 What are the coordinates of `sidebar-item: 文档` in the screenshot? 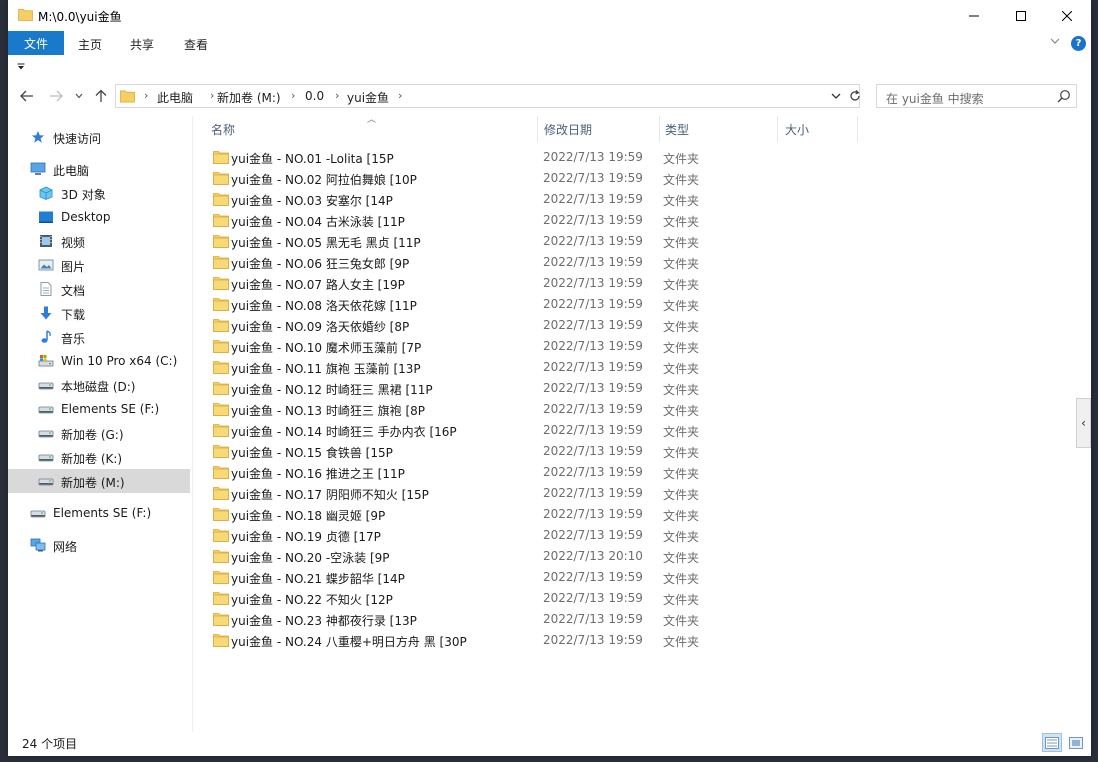 It's located at (99, 289).